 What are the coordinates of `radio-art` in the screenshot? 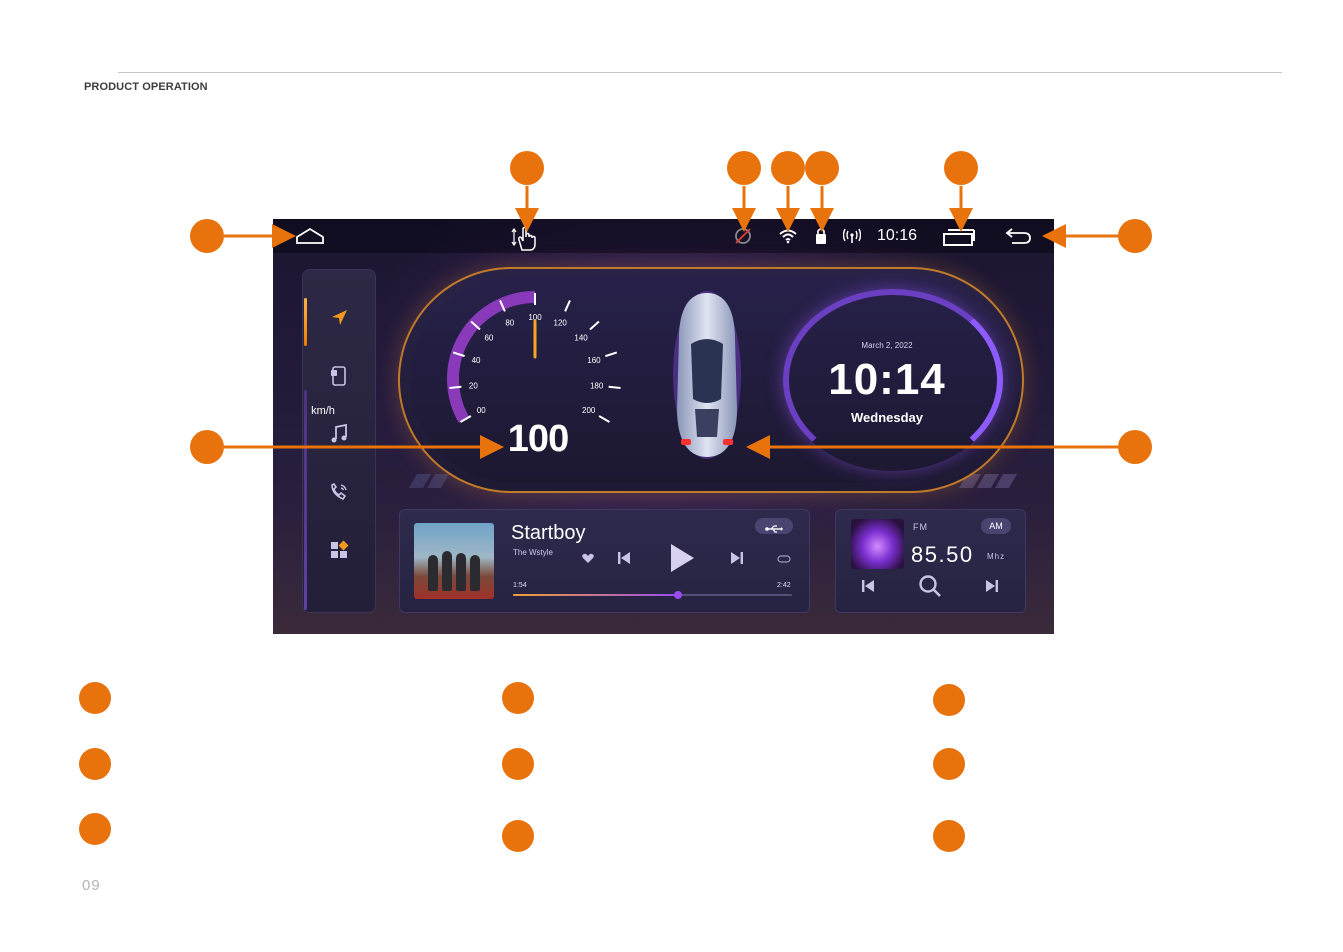 It's located at (877, 544).